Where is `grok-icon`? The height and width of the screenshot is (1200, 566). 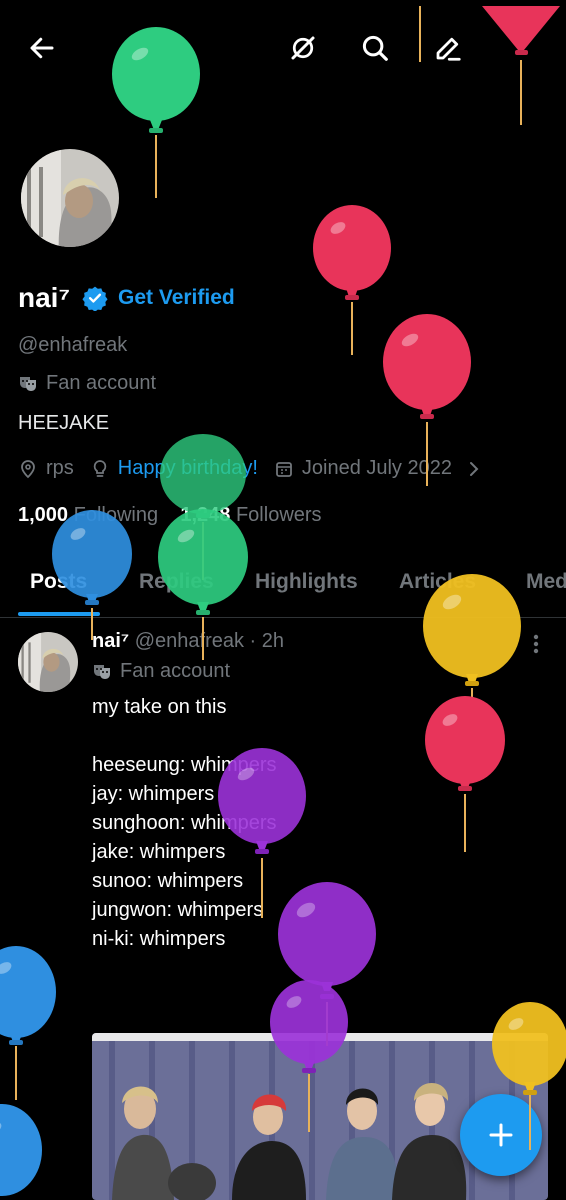
grok-icon is located at coordinates (303, 48).